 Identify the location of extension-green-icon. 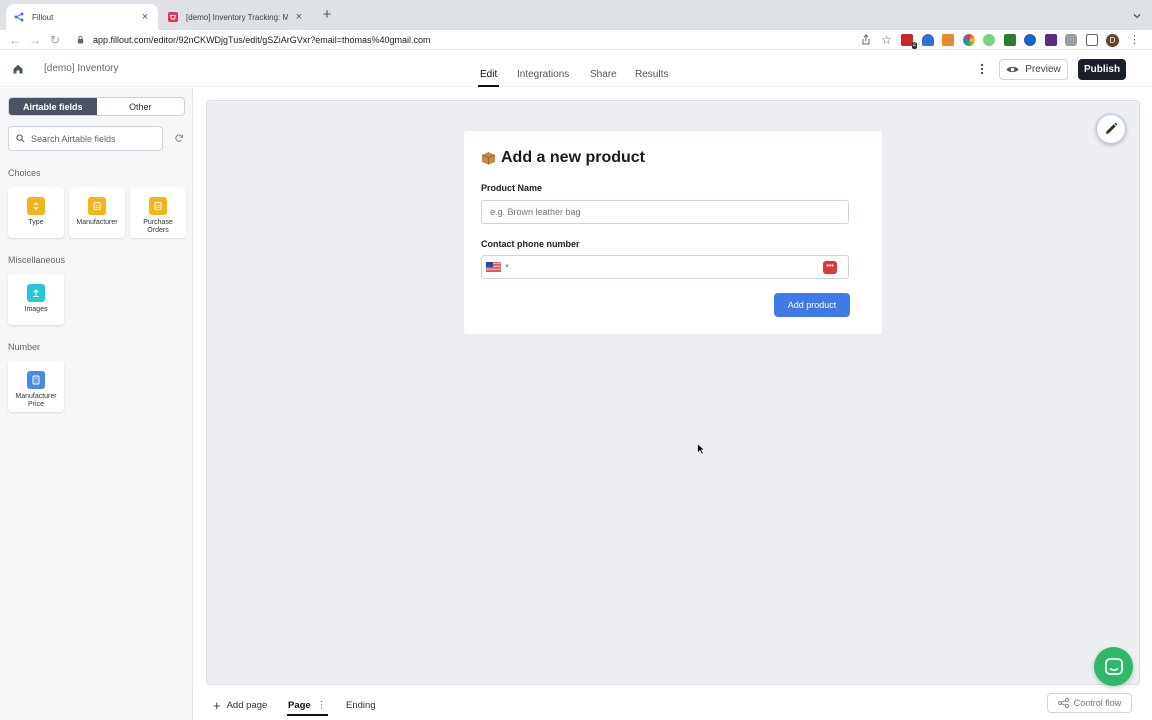
(989, 40).